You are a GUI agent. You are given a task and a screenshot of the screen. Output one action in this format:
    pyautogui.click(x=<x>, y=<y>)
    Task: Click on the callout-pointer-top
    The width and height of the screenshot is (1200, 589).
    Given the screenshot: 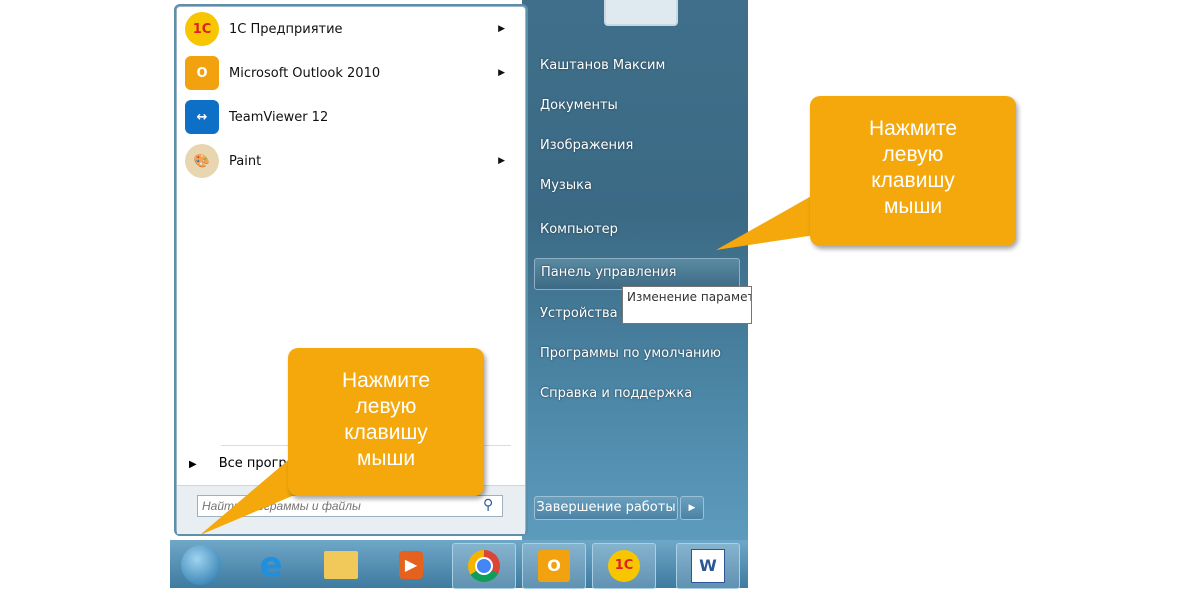 What is the action you would take?
    pyautogui.click(x=769, y=220)
    